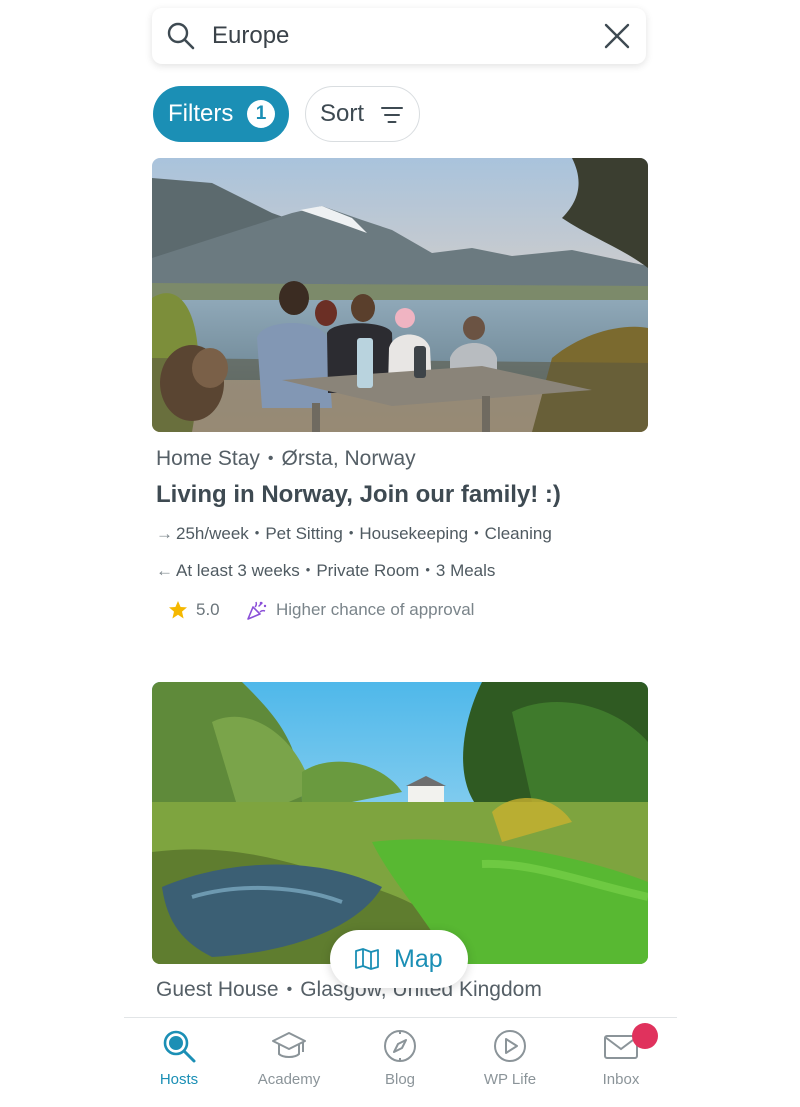 This screenshot has height=1107, width=800. What do you see at coordinates (399, 36) in the screenshot?
I see `search-bar: Europe` at bounding box center [399, 36].